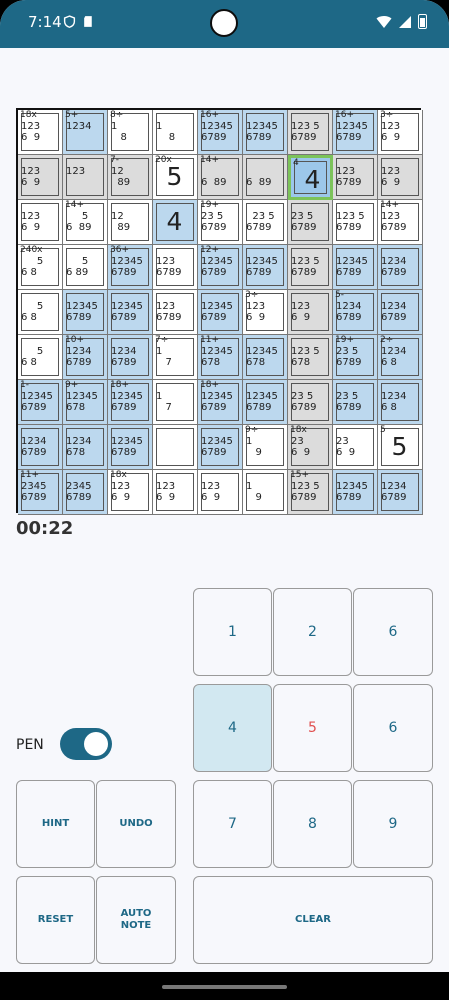 This screenshot has width=449, height=1000. Describe the element at coordinates (130, 267) in the screenshot. I see `grid-cell: 36+ 12345 6789` at that location.